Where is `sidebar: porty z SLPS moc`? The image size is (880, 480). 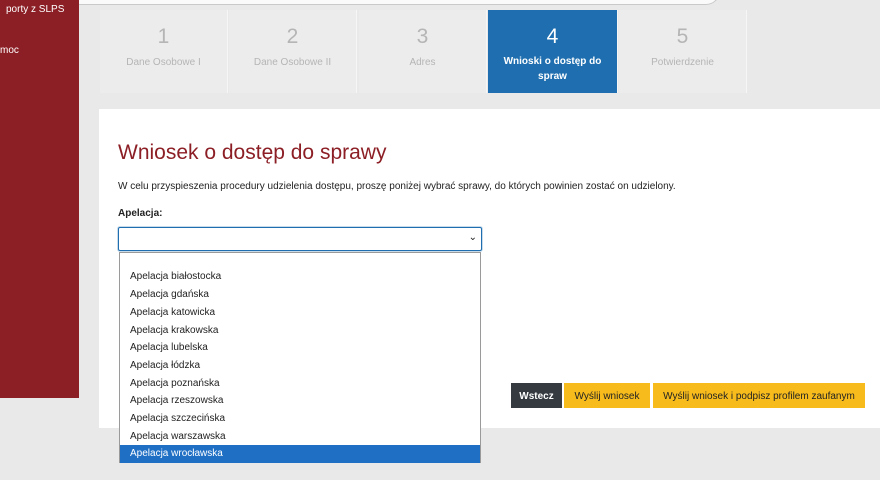 sidebar: porty z SLPS moc is located at coordinates (39, 199).